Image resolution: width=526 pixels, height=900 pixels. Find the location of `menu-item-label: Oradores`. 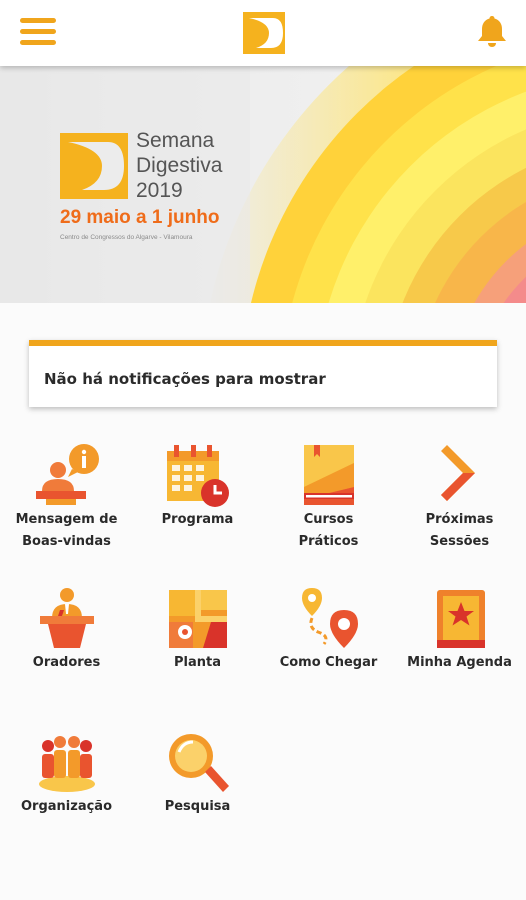

menu-item-label: Oradores is located at coordinates (66, 662).